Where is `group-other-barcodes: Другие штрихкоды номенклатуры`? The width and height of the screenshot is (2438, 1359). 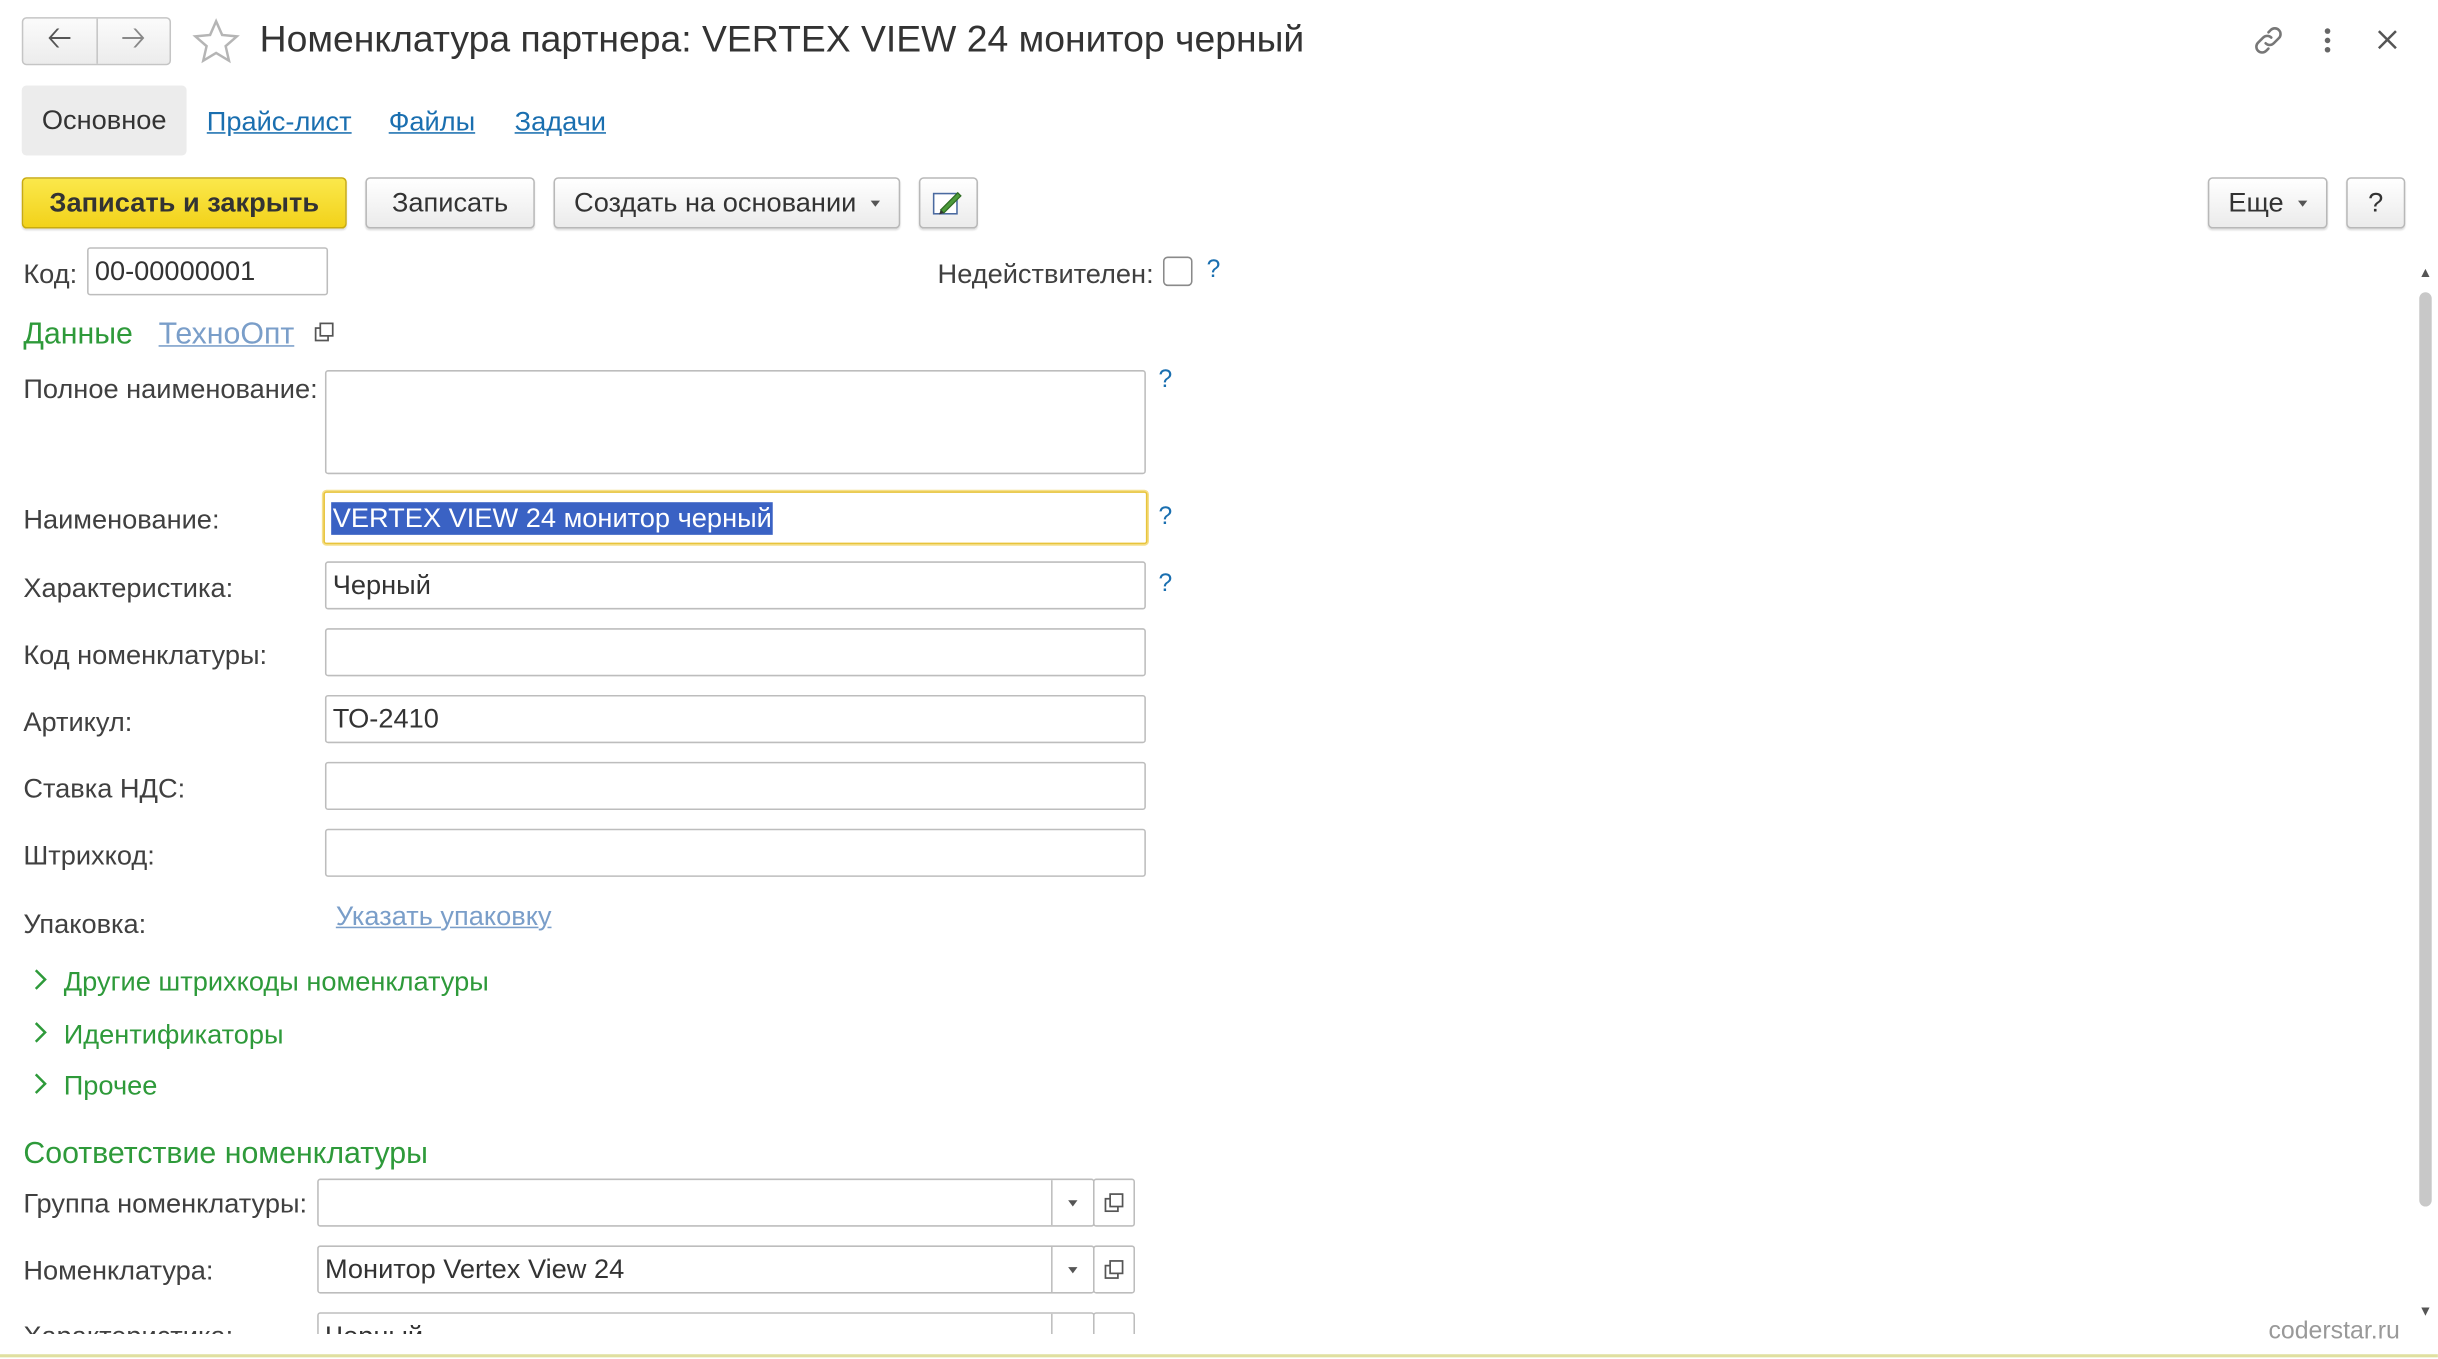
group-other-barcodes: Другие штрихкоды номенклатуры is located at coordinates (276, 982).